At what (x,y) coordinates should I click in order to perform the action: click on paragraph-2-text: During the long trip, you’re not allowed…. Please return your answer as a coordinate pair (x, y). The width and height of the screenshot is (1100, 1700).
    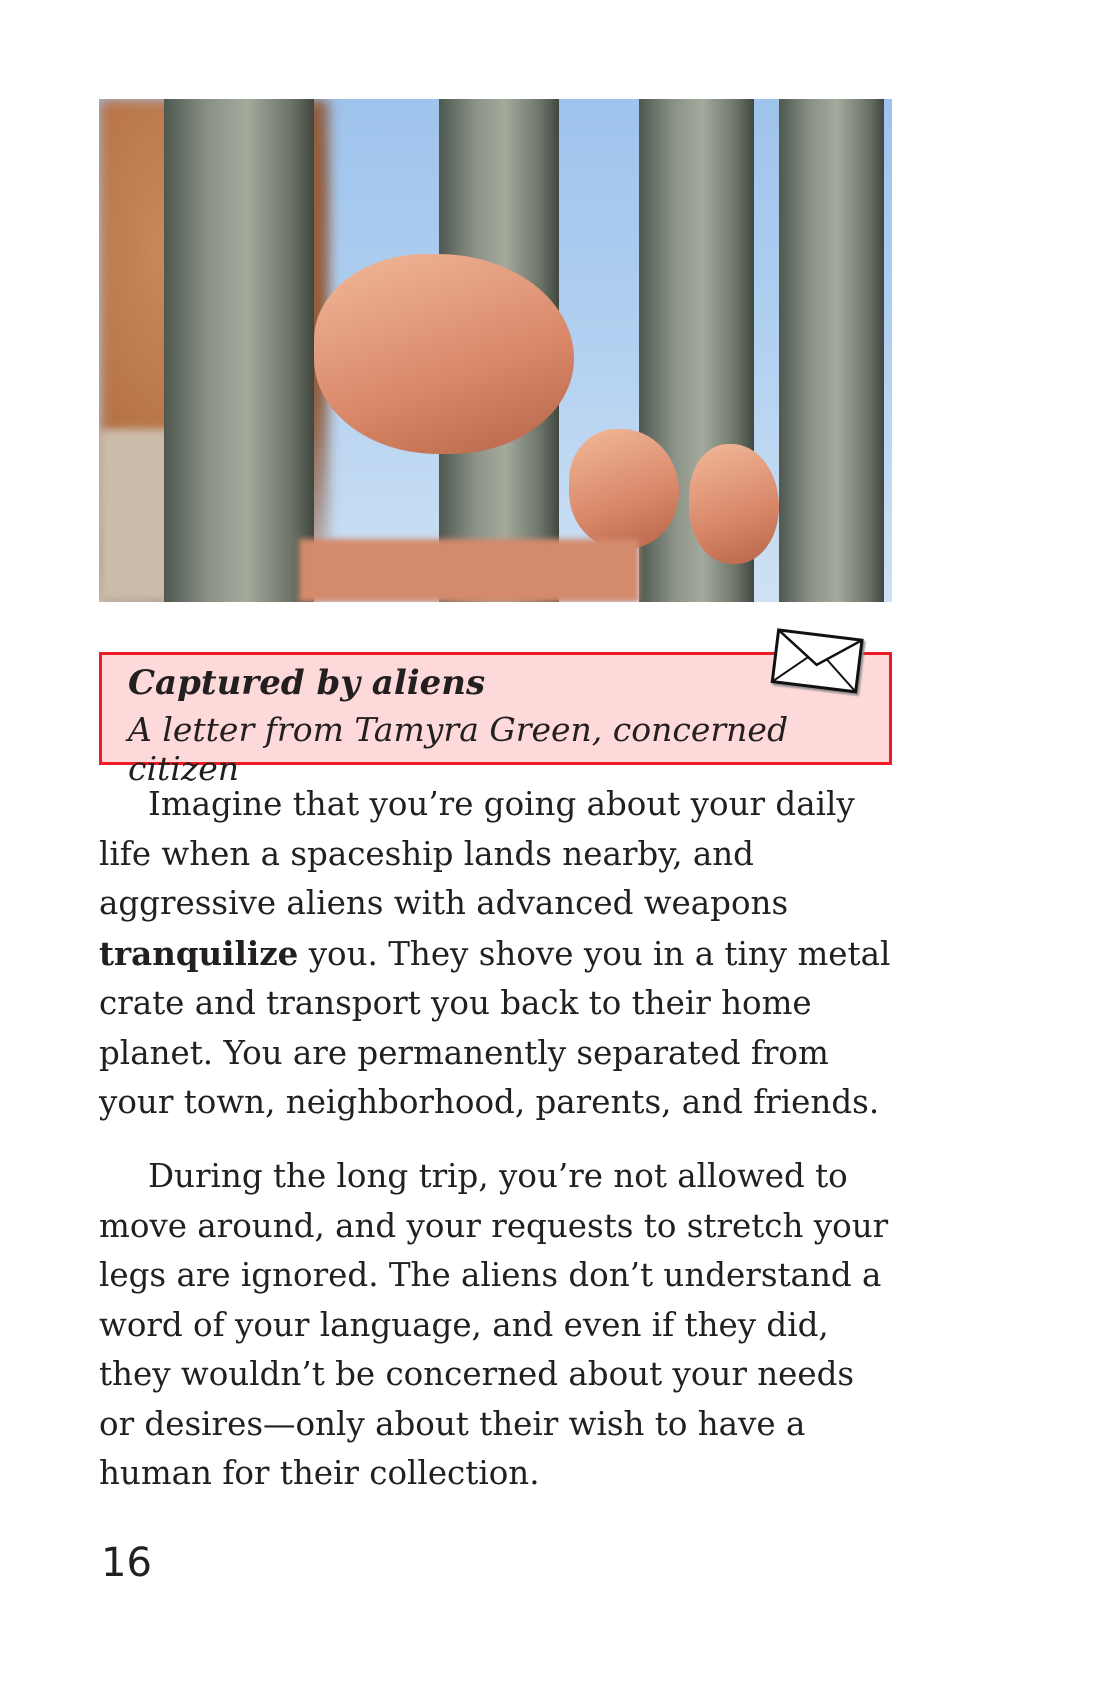
    Looking at the image, I should click on (494, 1324).